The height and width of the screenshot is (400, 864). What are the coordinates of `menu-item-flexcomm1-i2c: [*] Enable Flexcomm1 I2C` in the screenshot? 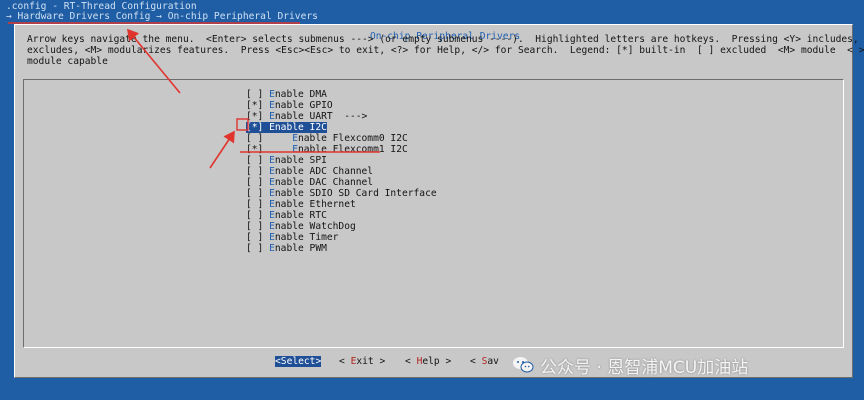 It's located at (327, 149).